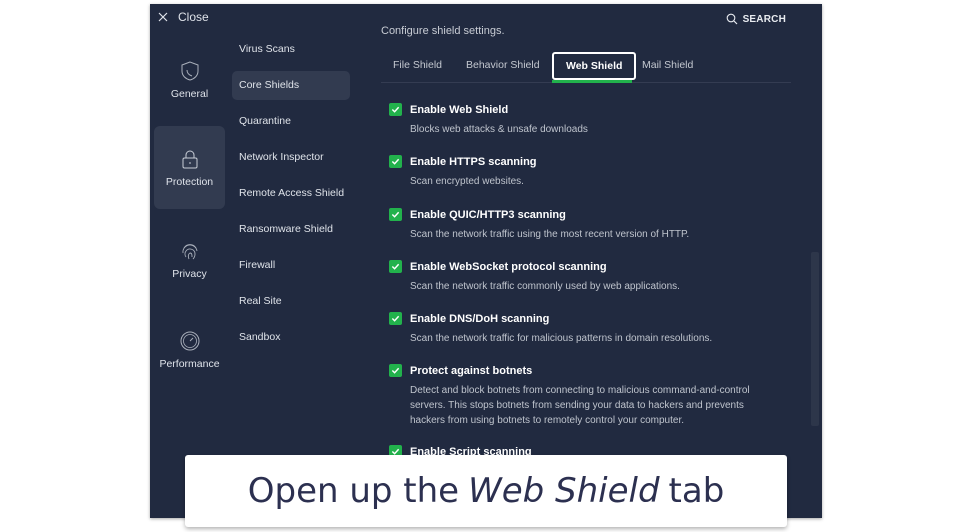 Image resolution: width=972 pixels, height=532 pixels. What do you see at coordinates (564, 491) in the screenshot?
I see `caption-emphasis: Web Shield` at bounding box center [564, 491].